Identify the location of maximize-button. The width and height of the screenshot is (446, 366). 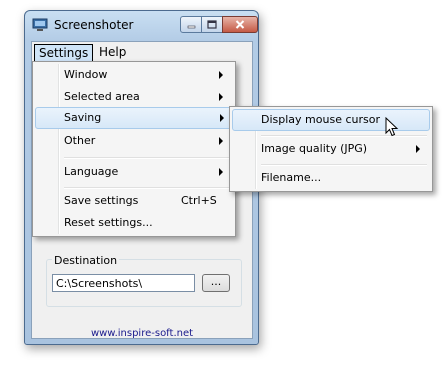
(212, 24).